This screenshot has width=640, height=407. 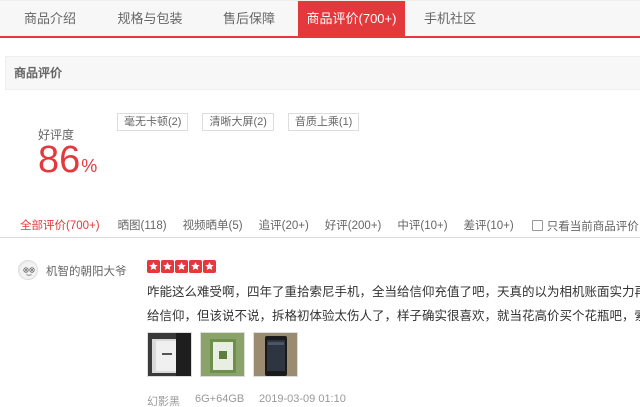 I want to click on rating-value: 86%, so click(x=67, y=163).